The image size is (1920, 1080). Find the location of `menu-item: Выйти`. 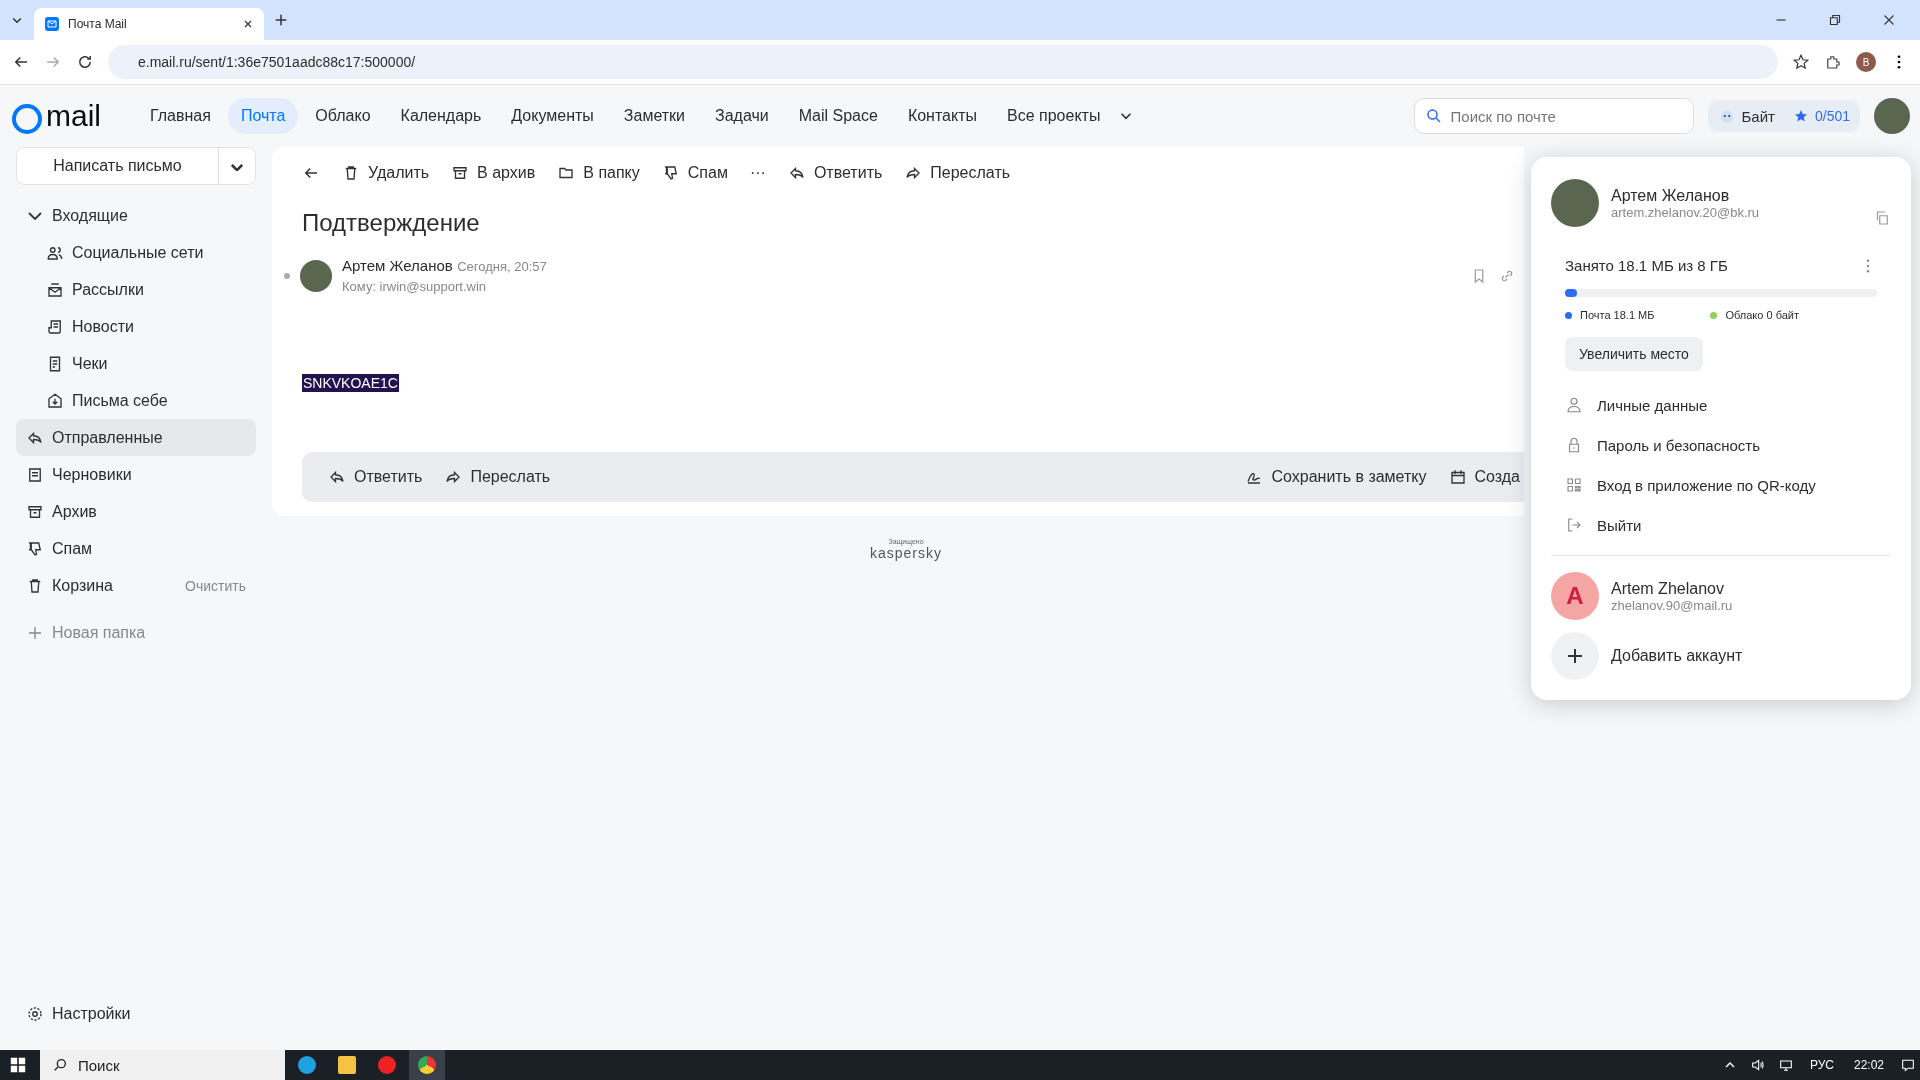

menu-item: Выйти is located at coordinates (1721, 525).